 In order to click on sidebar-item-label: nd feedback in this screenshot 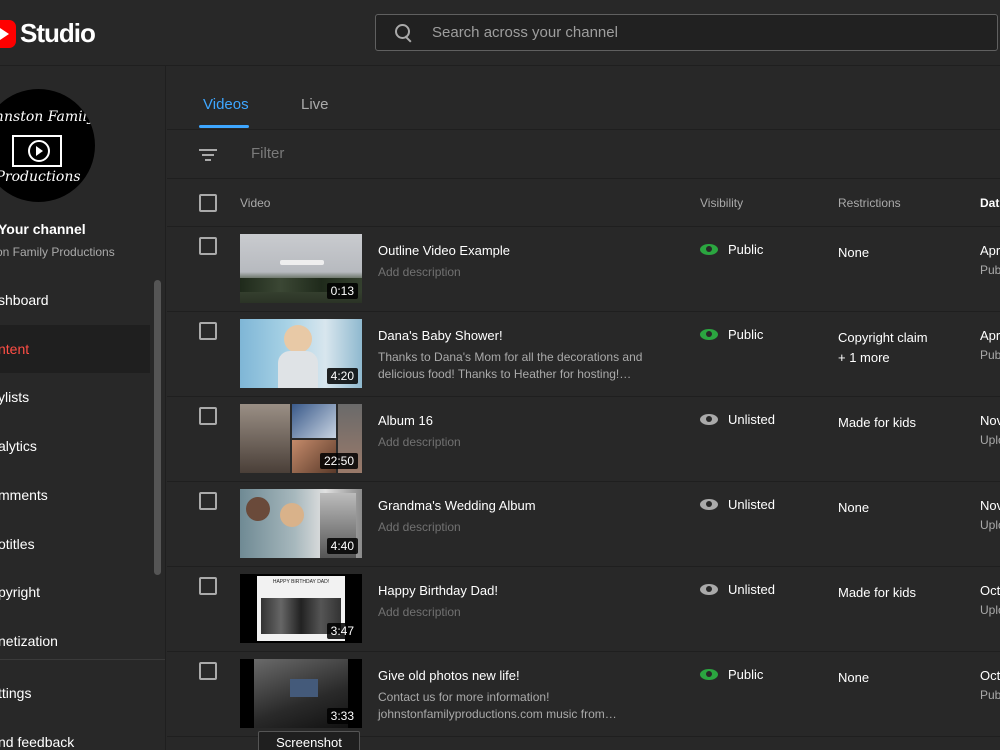, I will do `click(37, 742)`.